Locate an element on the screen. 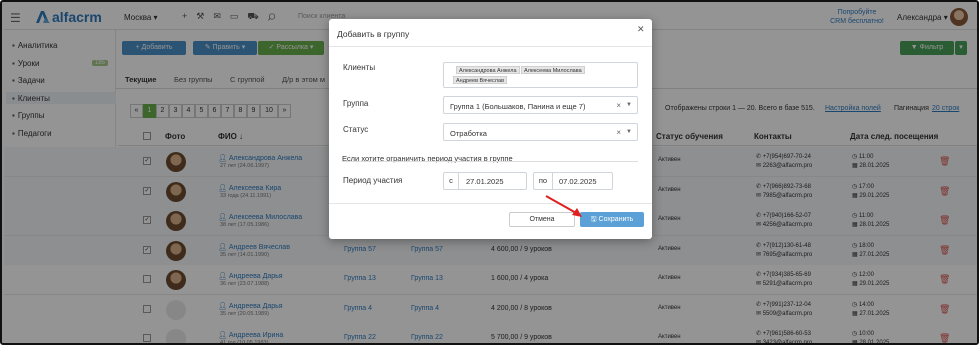  period-divider is located at coordinates (490, 161).